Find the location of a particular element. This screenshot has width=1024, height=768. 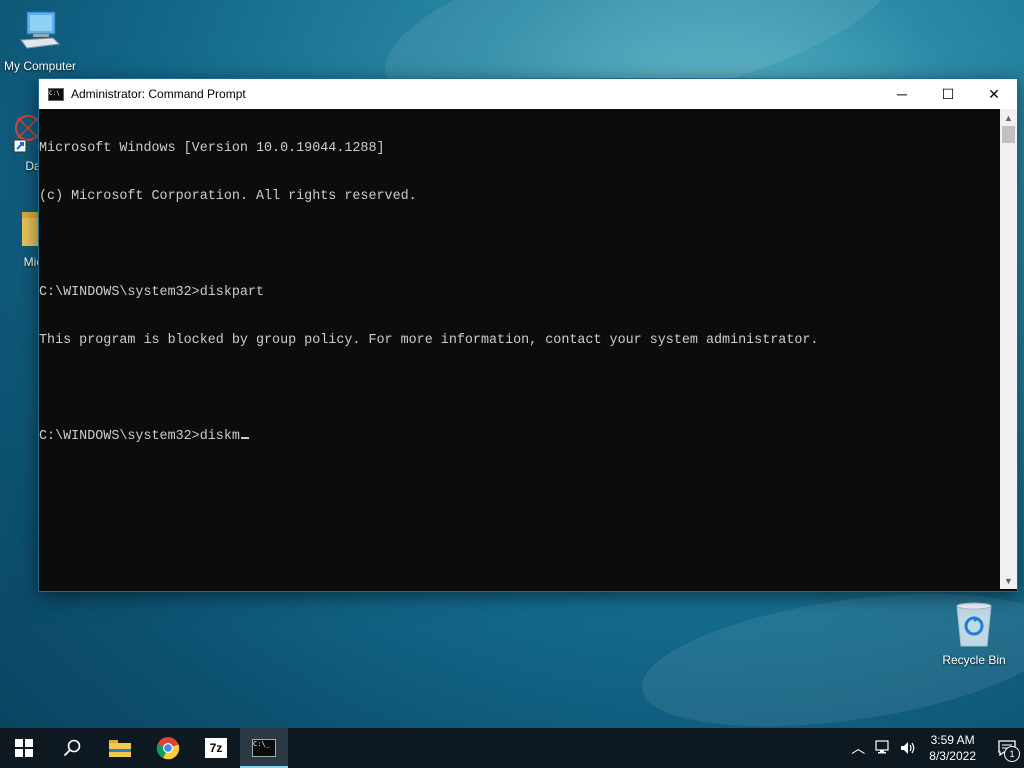

minimize-icon: ─ is located at coordinates (902, 94).